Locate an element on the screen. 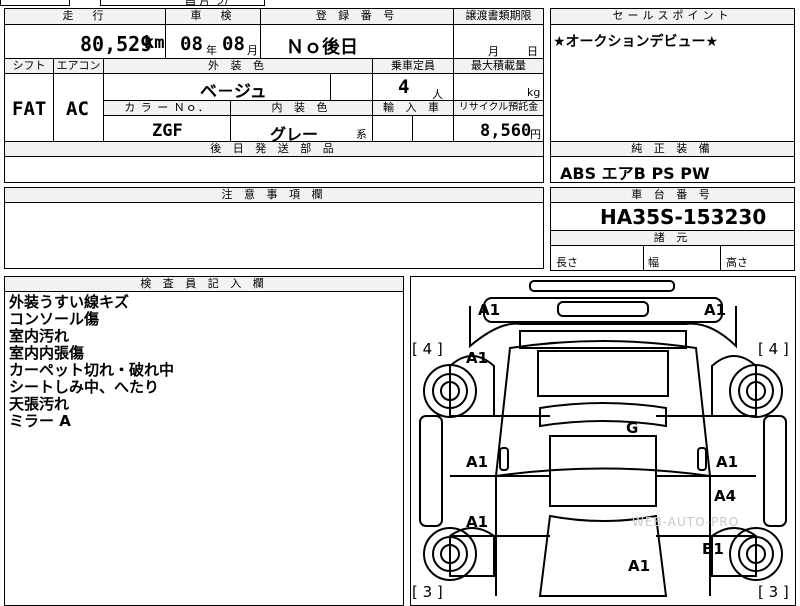 The image size is (800, 606). notes-label: 注 意 事 項 欄 is located at coordinates (274, 195).